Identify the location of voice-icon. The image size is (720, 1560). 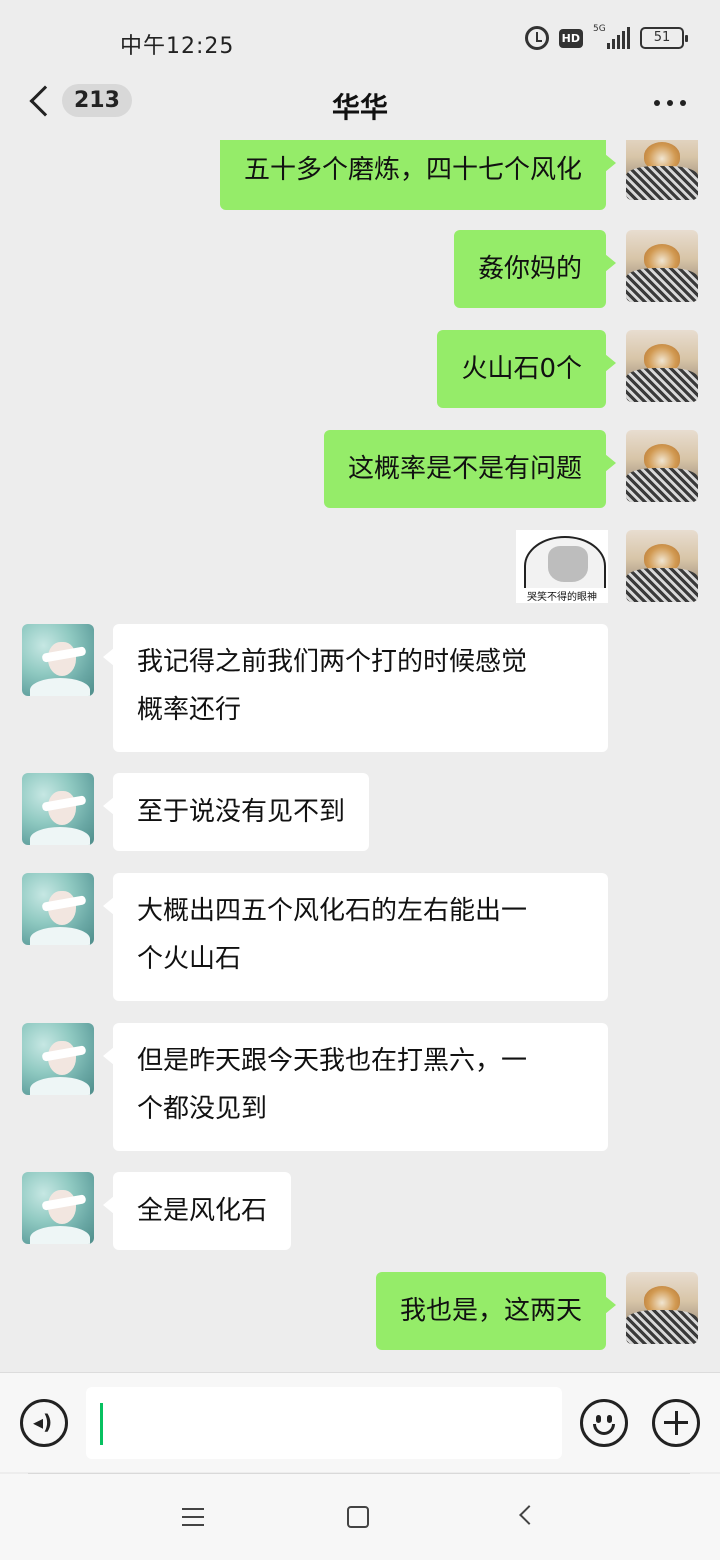
(44, 1423).